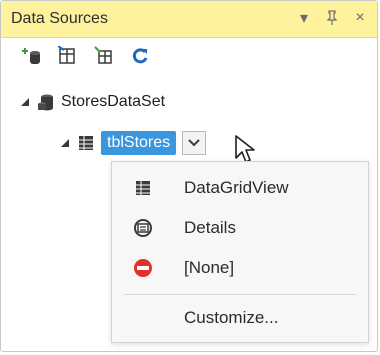 The image size is (380, 355). I want to click on panel-title: Data Sources, so click(59, 18).